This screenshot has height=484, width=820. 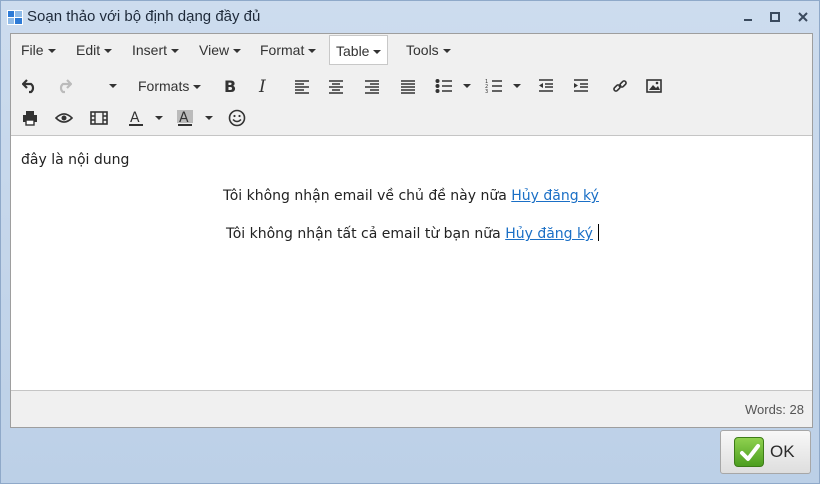 I want to click on menu-insert: Insert, so click(x=155, y=50).